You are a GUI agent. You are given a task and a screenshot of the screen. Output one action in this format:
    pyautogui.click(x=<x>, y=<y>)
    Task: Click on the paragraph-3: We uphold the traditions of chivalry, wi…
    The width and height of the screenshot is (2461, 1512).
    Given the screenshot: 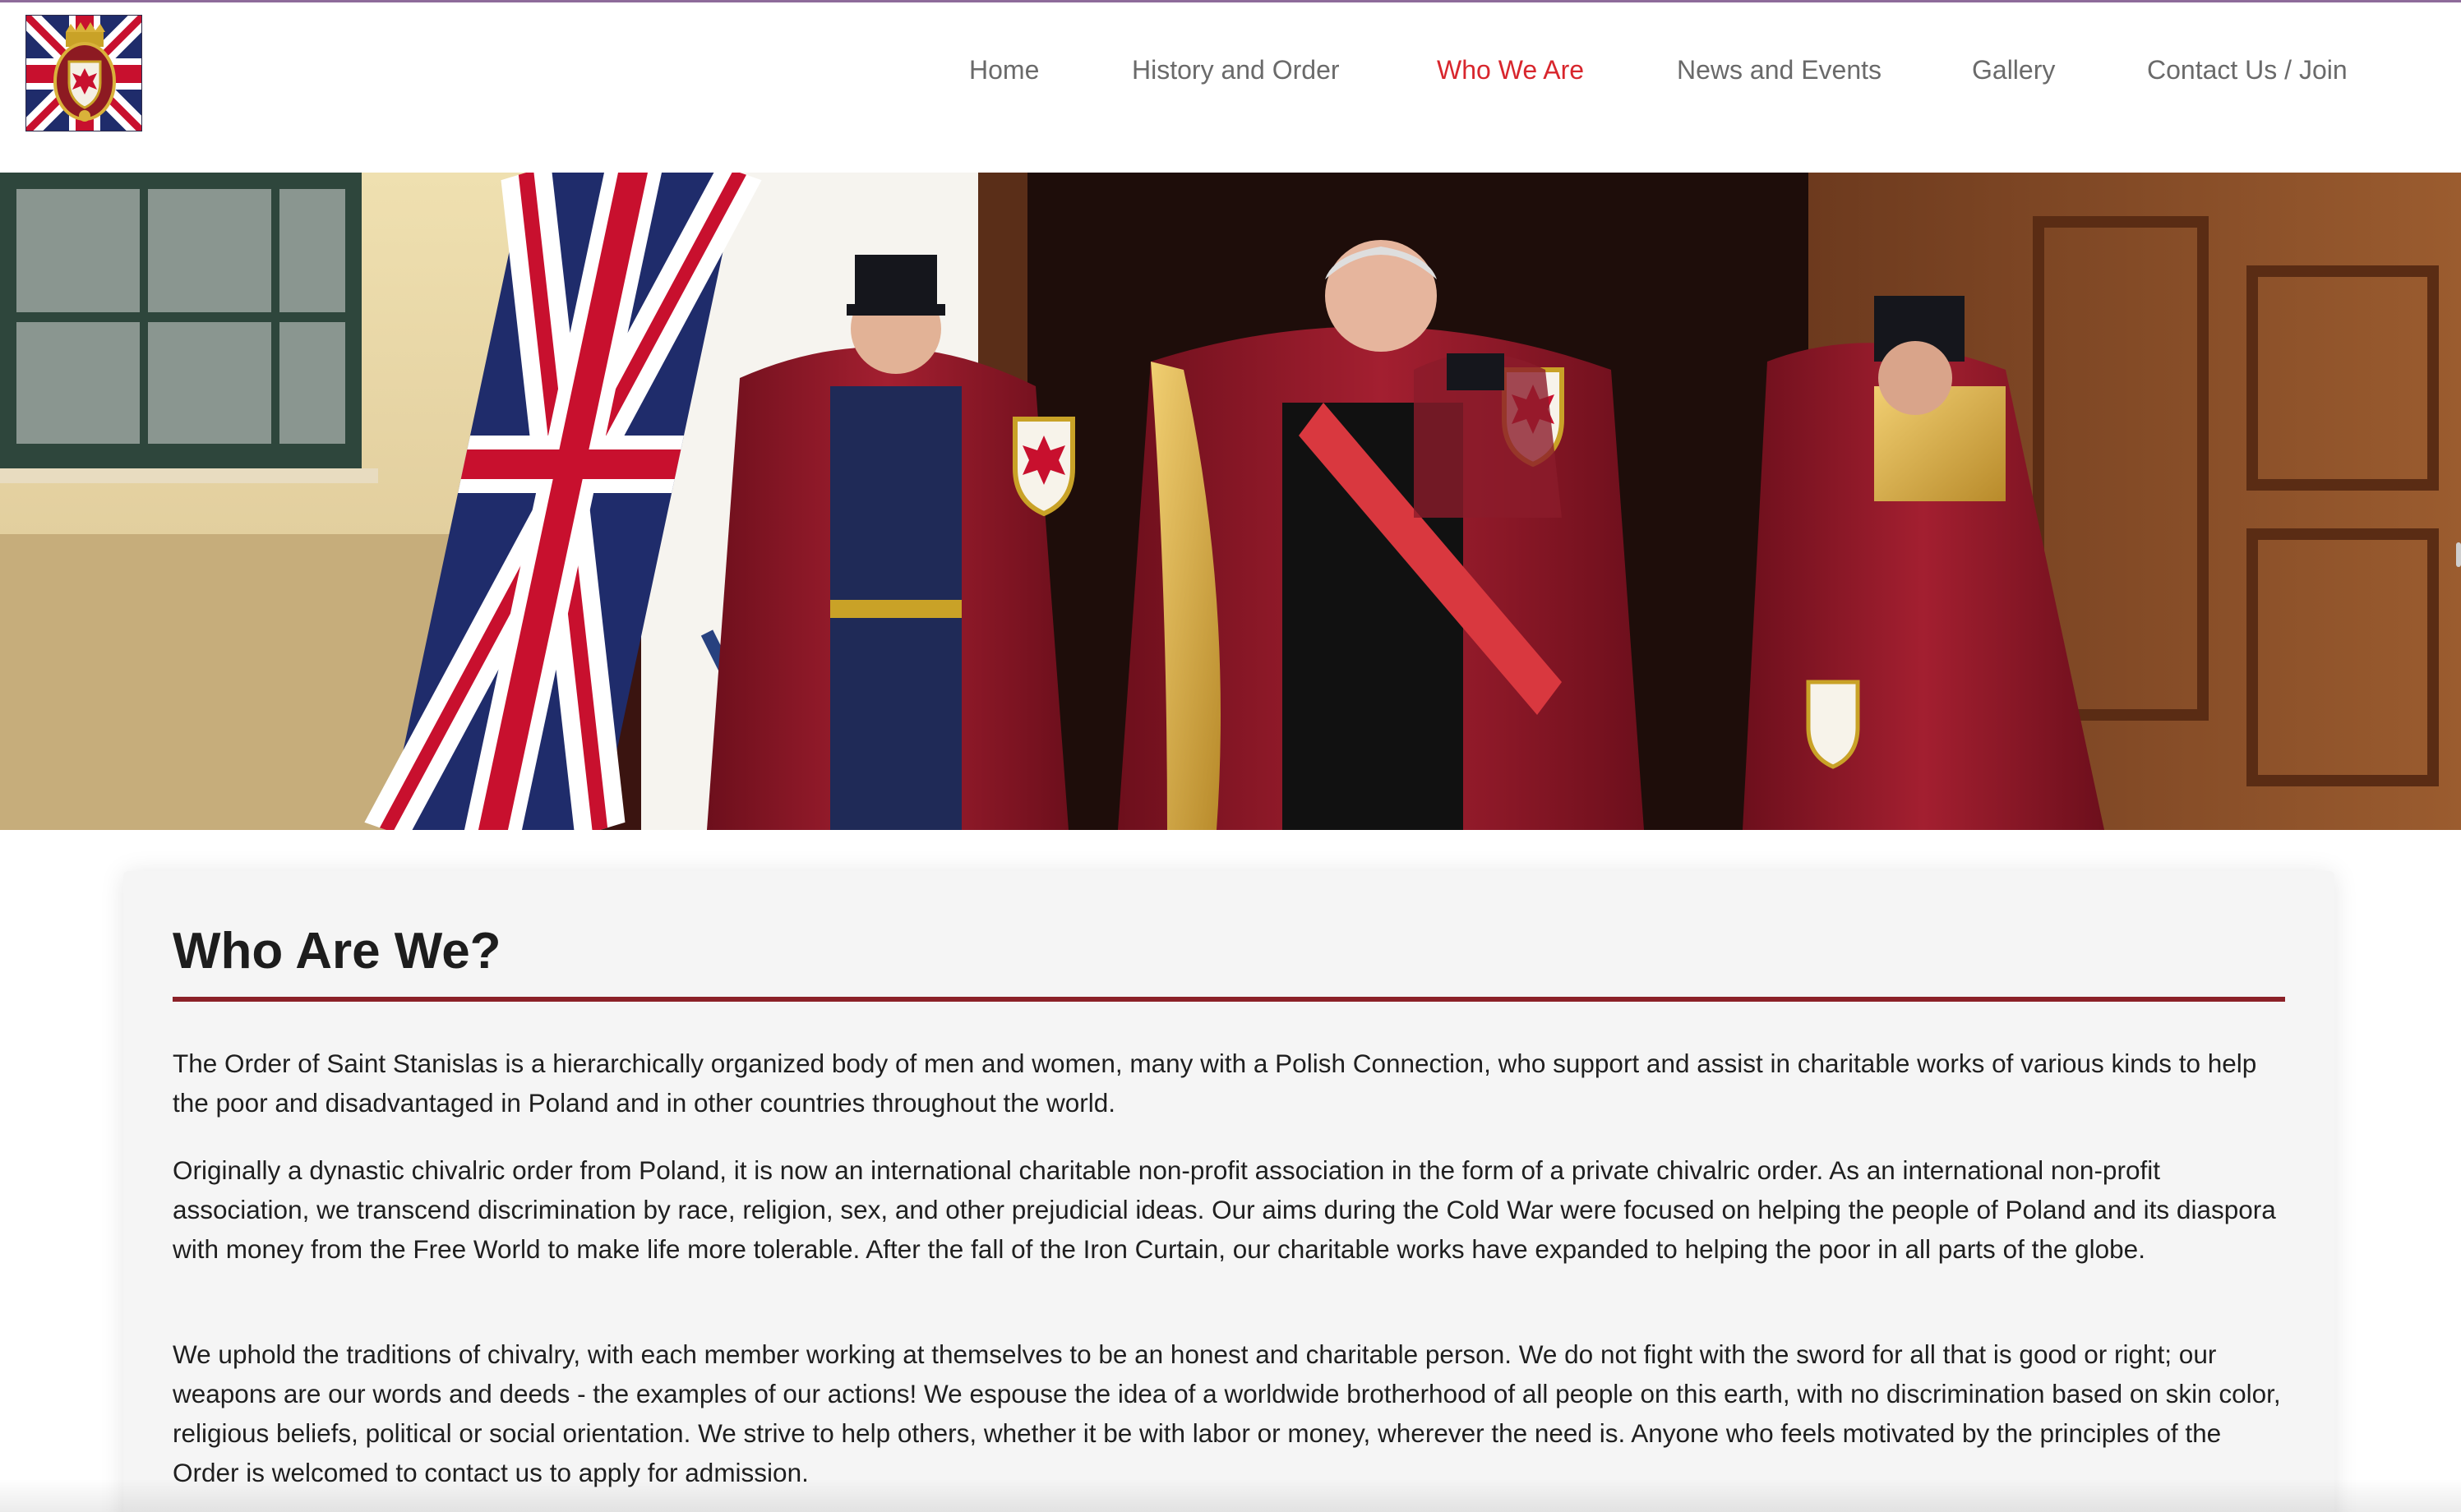 What is the action you would take?
    pyautogui.click(x=1227, y=1413)
    